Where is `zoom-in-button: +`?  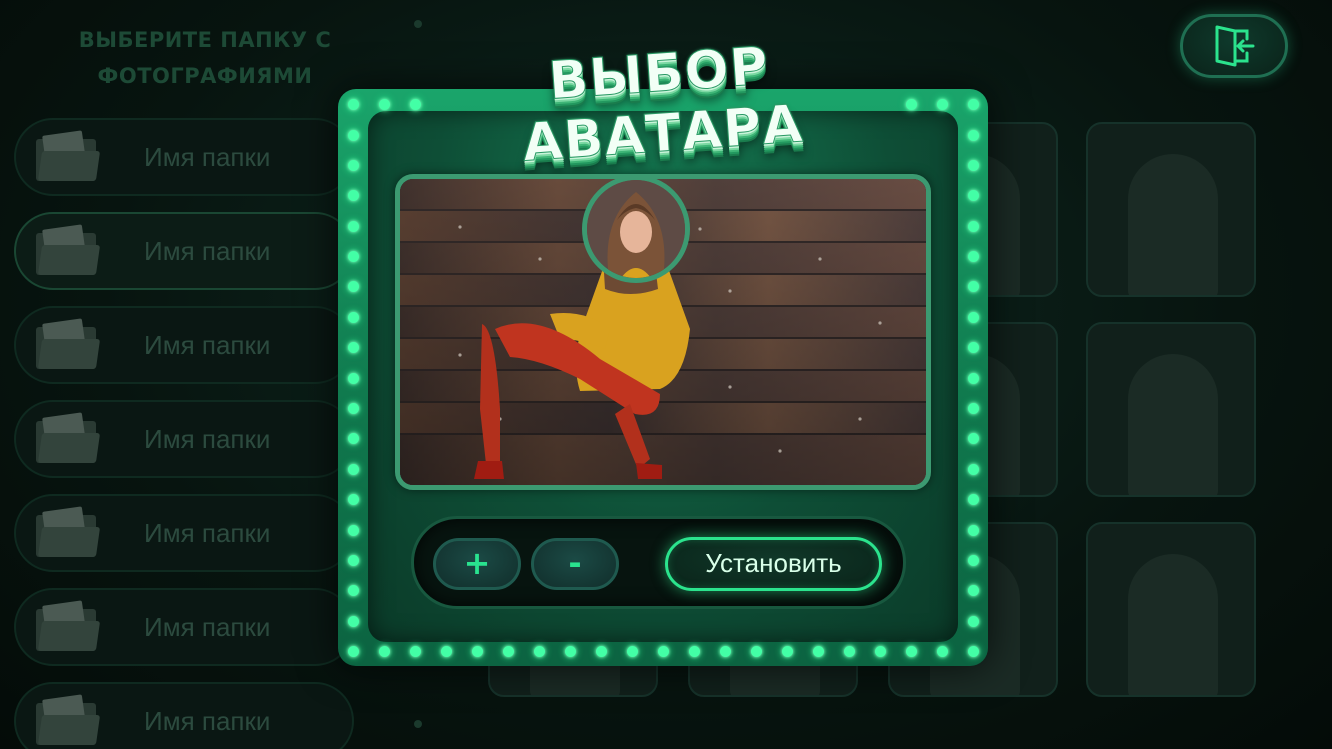 zoom-in-button: + is located at coordinates (477, 564).